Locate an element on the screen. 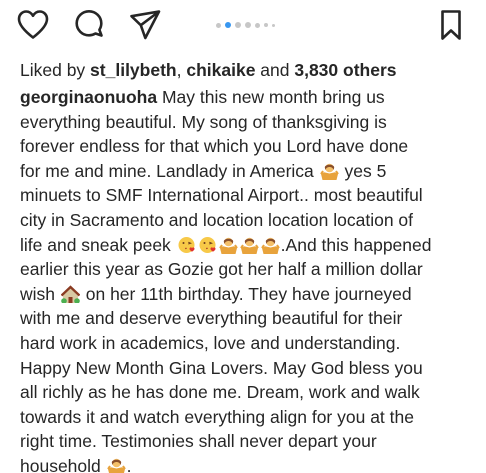 Image resolution: width=486 pixels, height=473 pixels. likes-prefix: Liked by is located at coordinates (55, 70).